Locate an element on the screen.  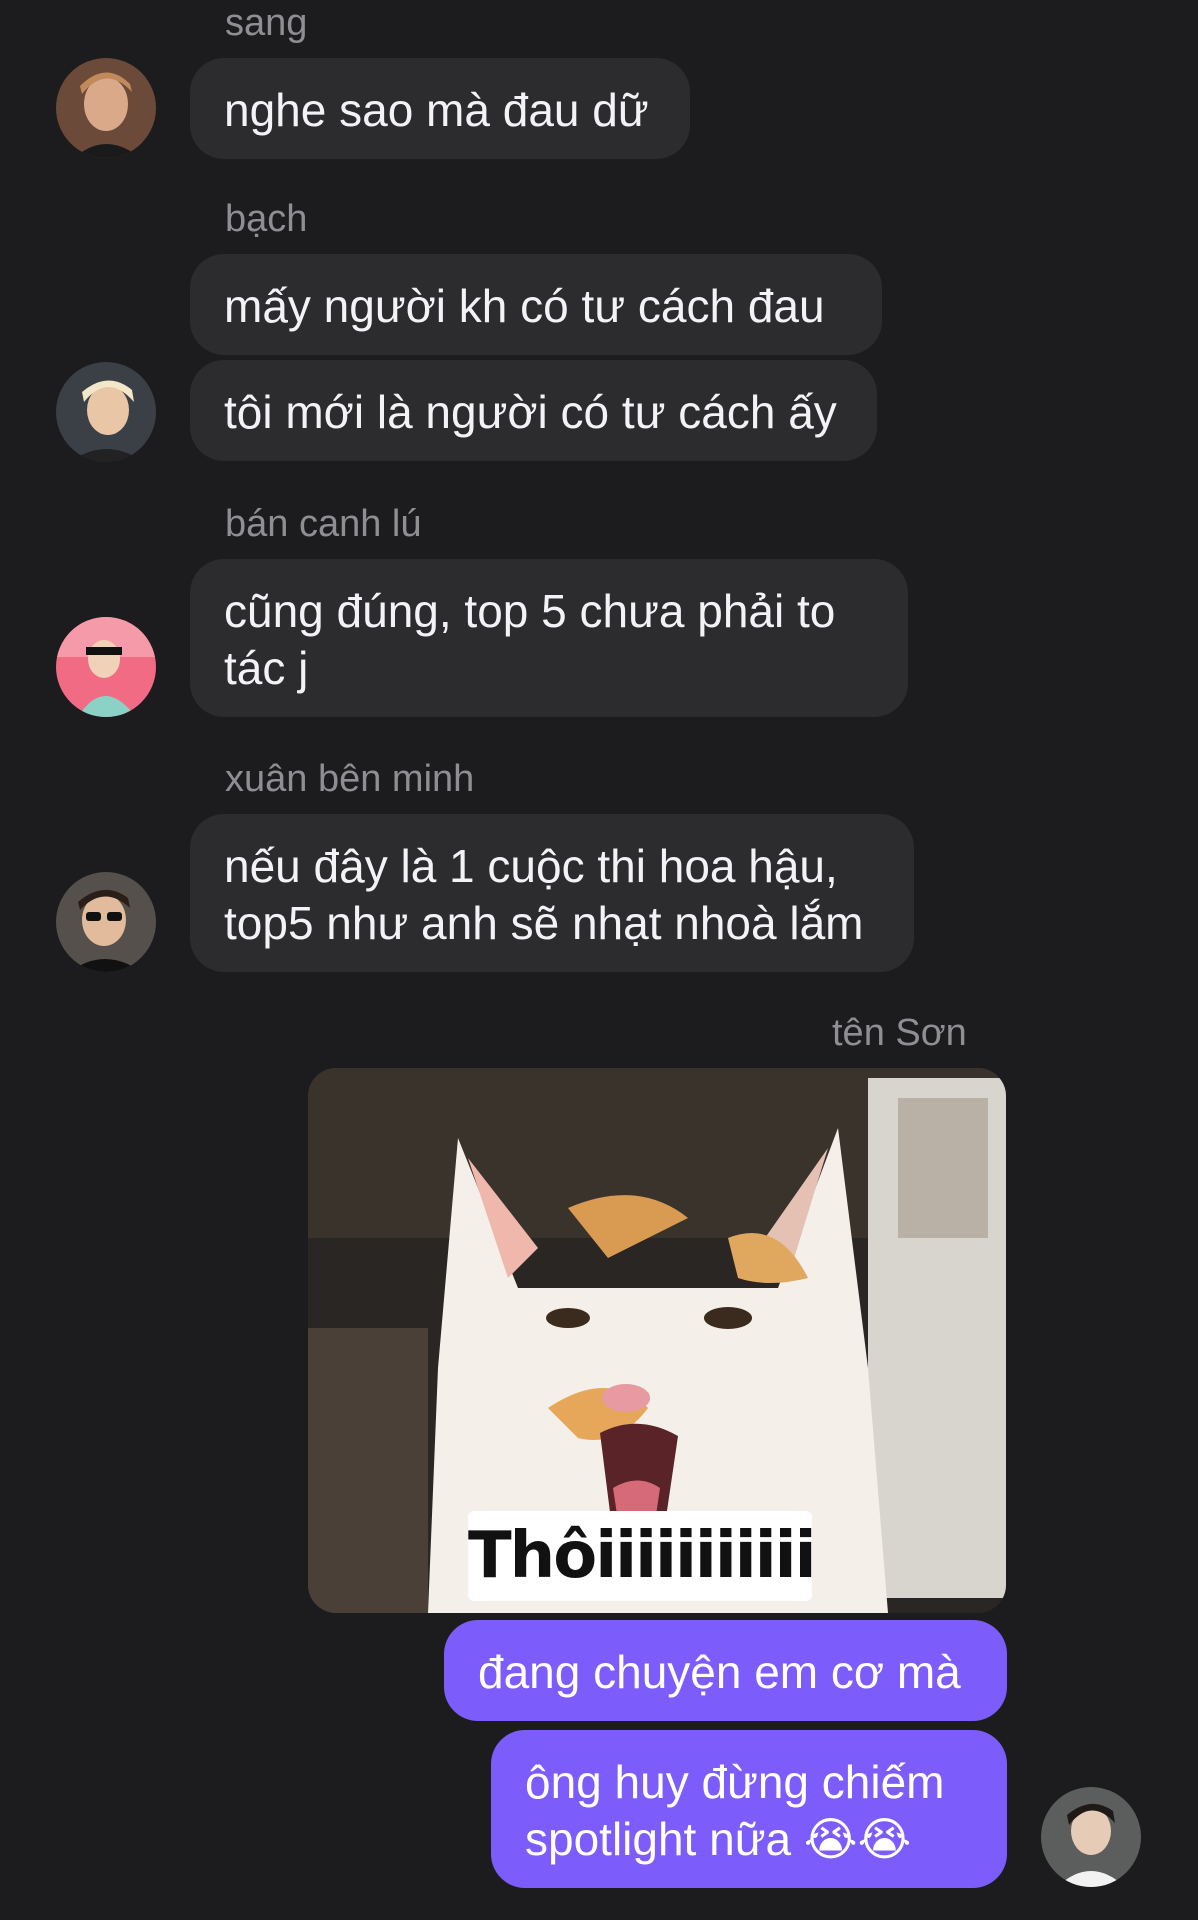
message-bubble: cũng đúng, top 5 chưa phải to tác j is located at coordinates (549, 638).